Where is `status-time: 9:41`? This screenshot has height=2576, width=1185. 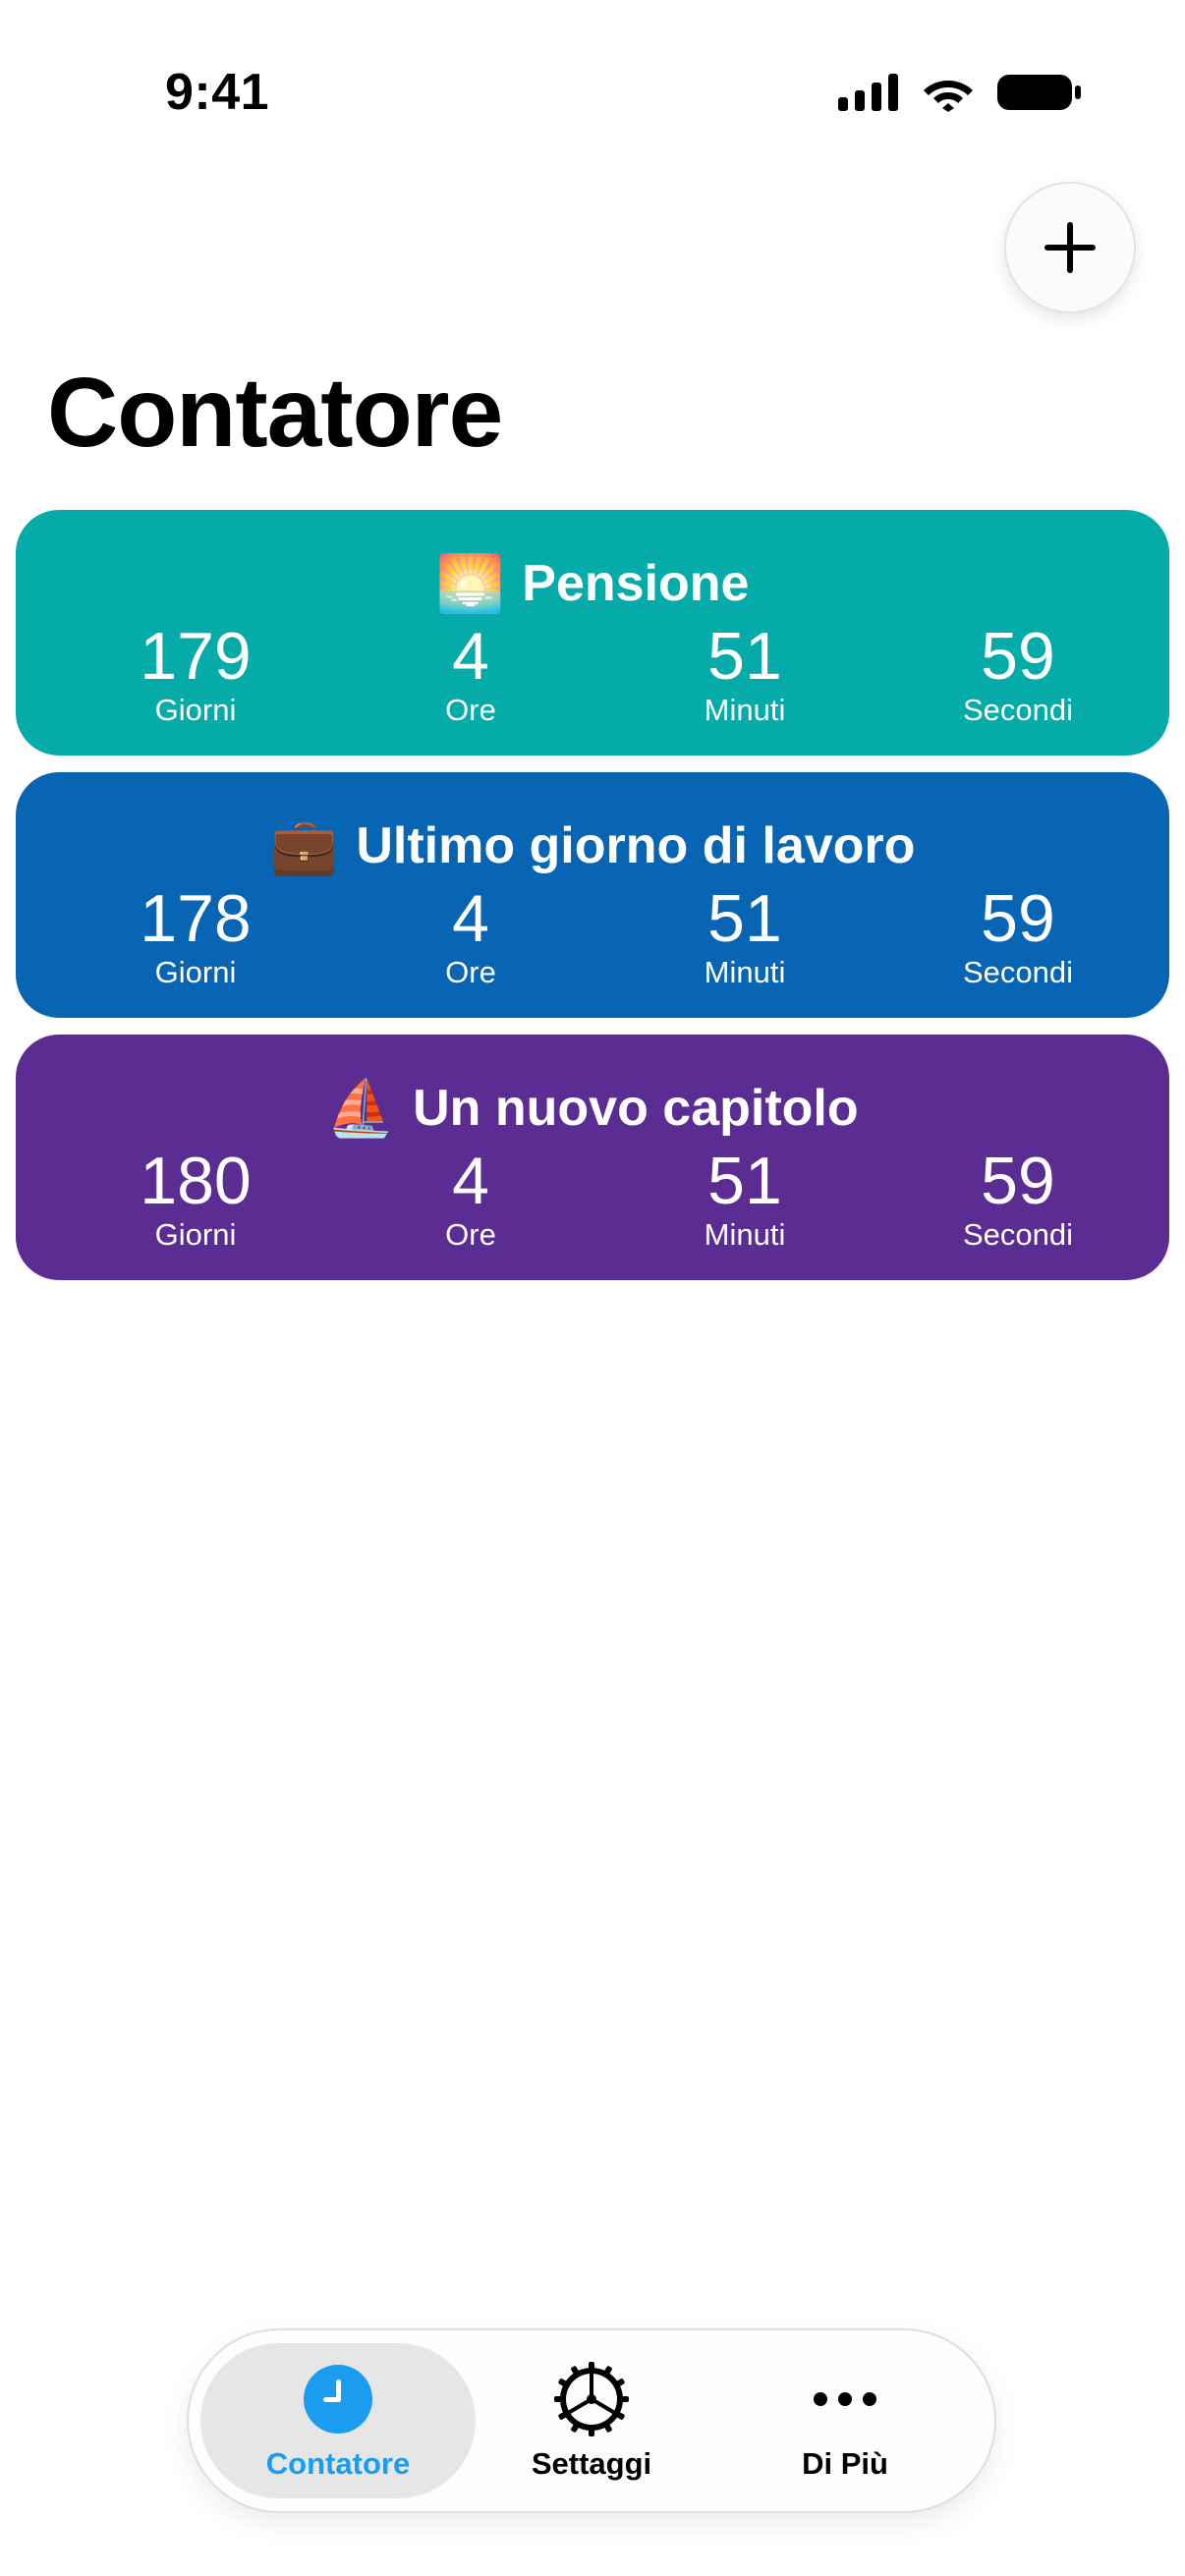 status-time: 9:41 is located at coordinates (217, 92).